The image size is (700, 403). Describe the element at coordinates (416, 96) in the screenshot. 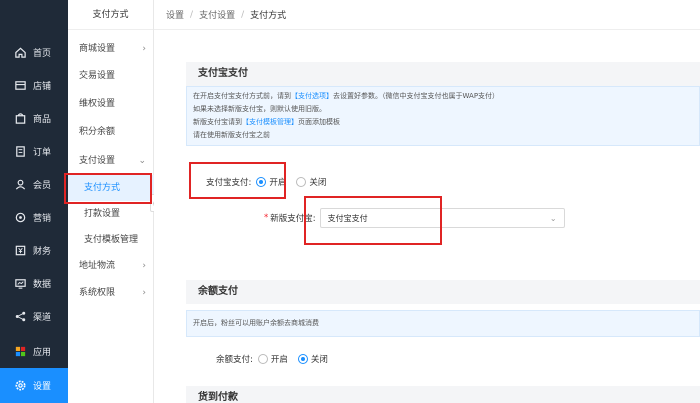

I see `info-text: 去设置好参数。（微信中支付宝支付也属于WAP支付）` at that location.